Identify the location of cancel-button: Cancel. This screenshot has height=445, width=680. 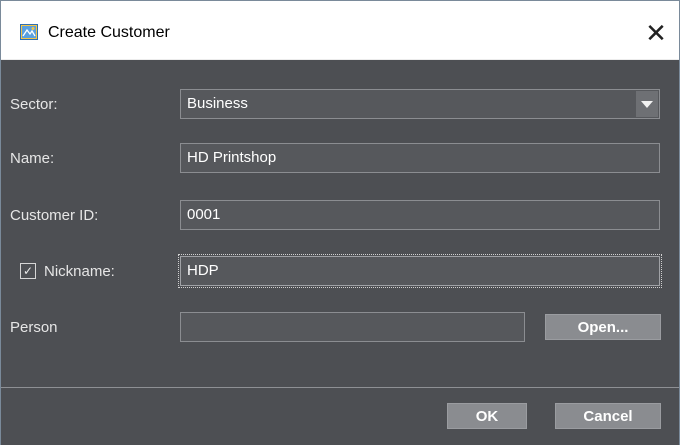
(608, 416).